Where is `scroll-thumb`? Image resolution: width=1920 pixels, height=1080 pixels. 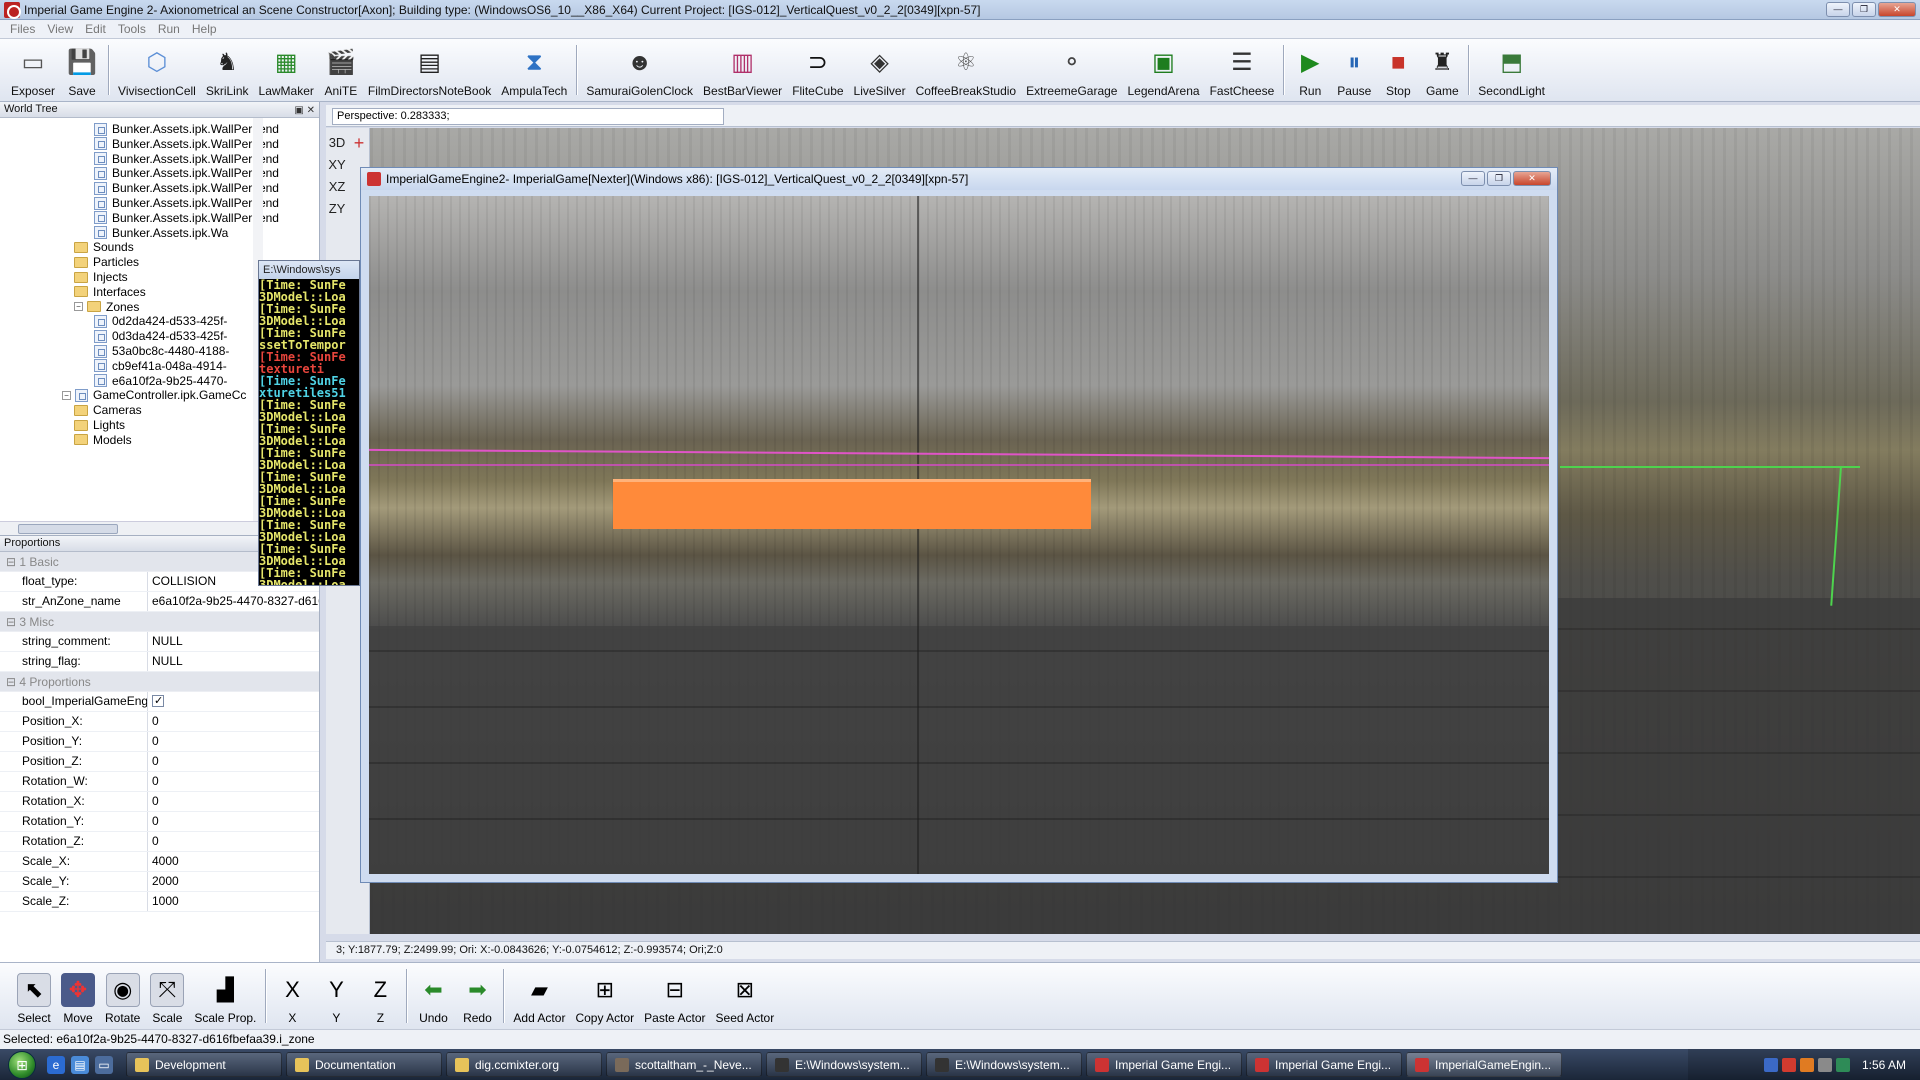
scroll-thumb is located at coordinates (68, 529).